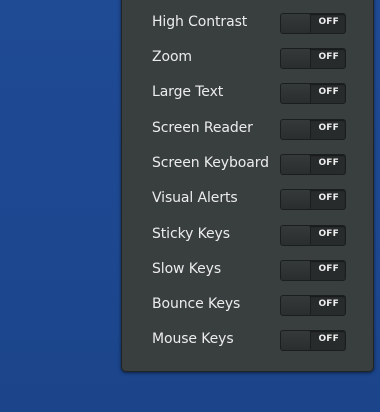  Describe the element at coordinates (313, 164) in the screenshot. I see `screen-keyboard-toggle: OFF` at that location.